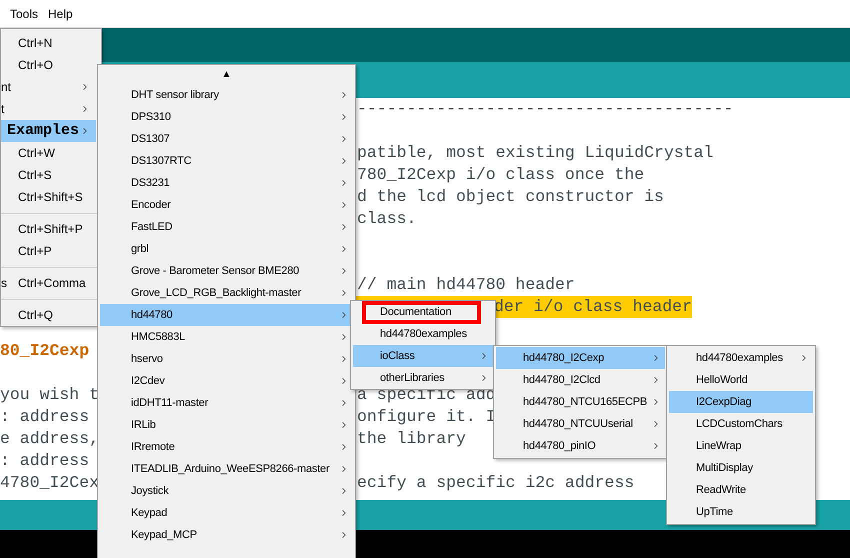  What do you see at coordinates (411, 439) in the screenshot?
I see `code-text: the library` at bounding box center [411, 439].